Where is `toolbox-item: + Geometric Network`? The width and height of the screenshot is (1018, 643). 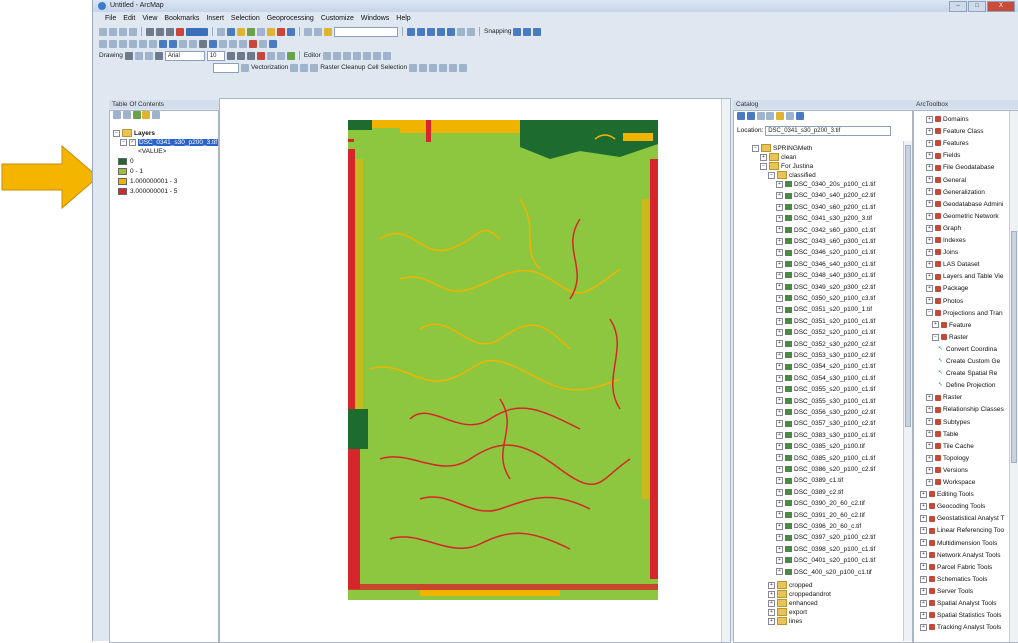 toolbox-item: + Geometric Network is located at coordinates (962, 216).